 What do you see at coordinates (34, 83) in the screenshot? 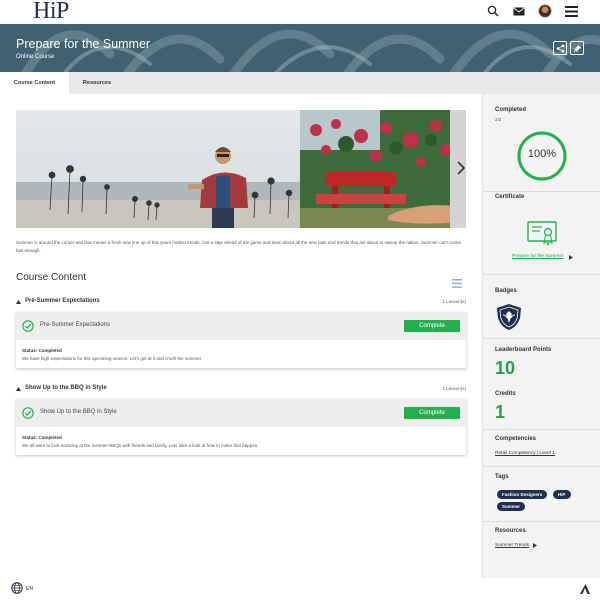
I see `tab-course-content: Course Content` at bounding box center [34, 83].